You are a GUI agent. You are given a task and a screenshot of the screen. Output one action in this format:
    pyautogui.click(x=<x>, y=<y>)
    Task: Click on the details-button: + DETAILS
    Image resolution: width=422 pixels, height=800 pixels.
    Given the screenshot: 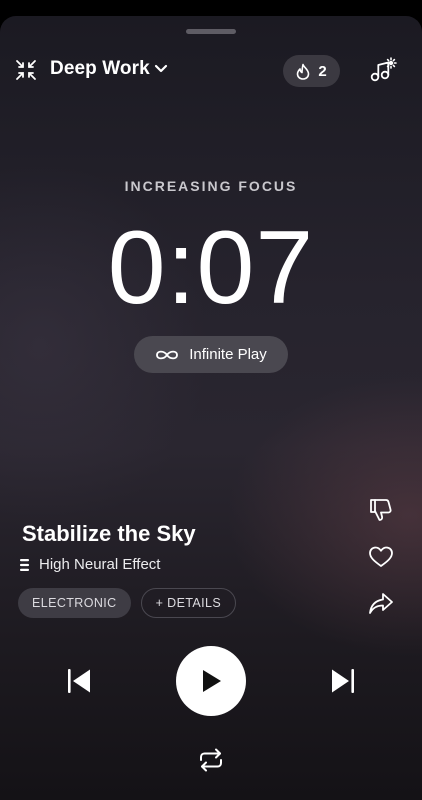 What is the action you would take?
    pyautogui.click(x=188, y=603)
    